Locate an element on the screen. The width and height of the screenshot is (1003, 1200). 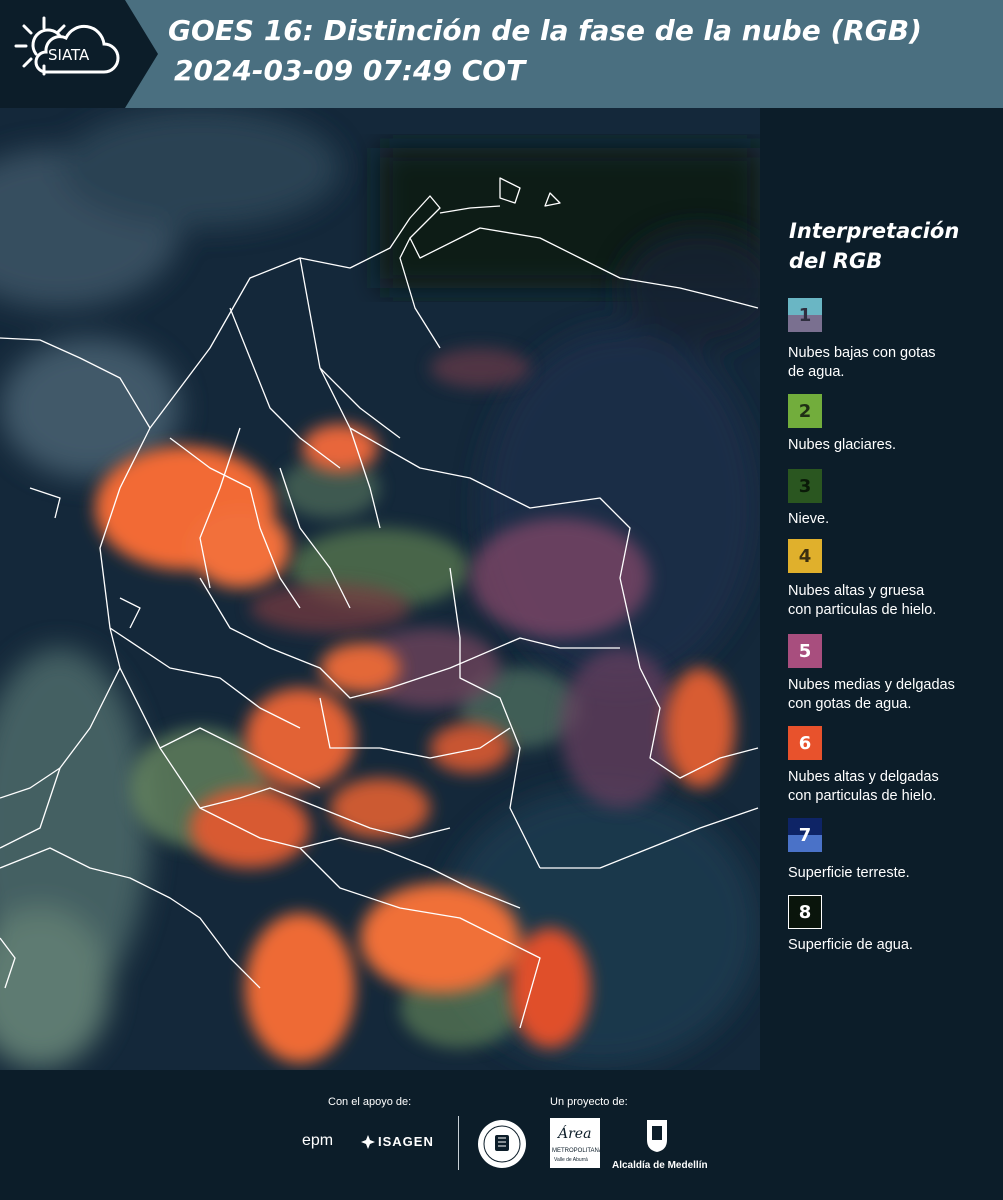
support-label: Con el apoyo de: is located at coordinates (370, 1102).